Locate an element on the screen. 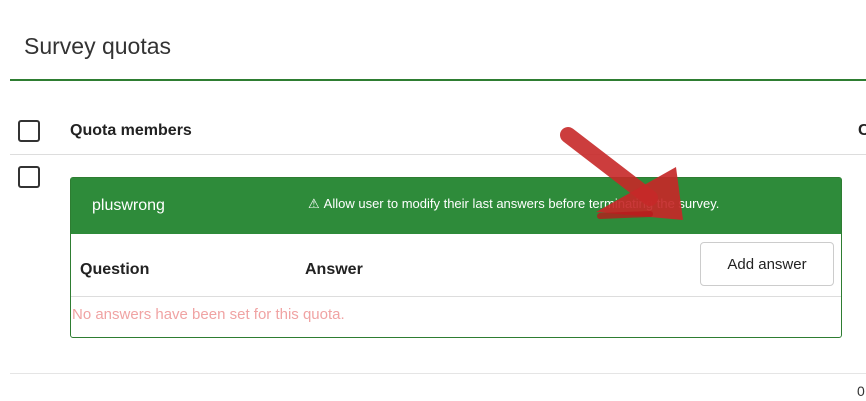  column-header-quota-members: Quota members is located at coordinates (131, 131).